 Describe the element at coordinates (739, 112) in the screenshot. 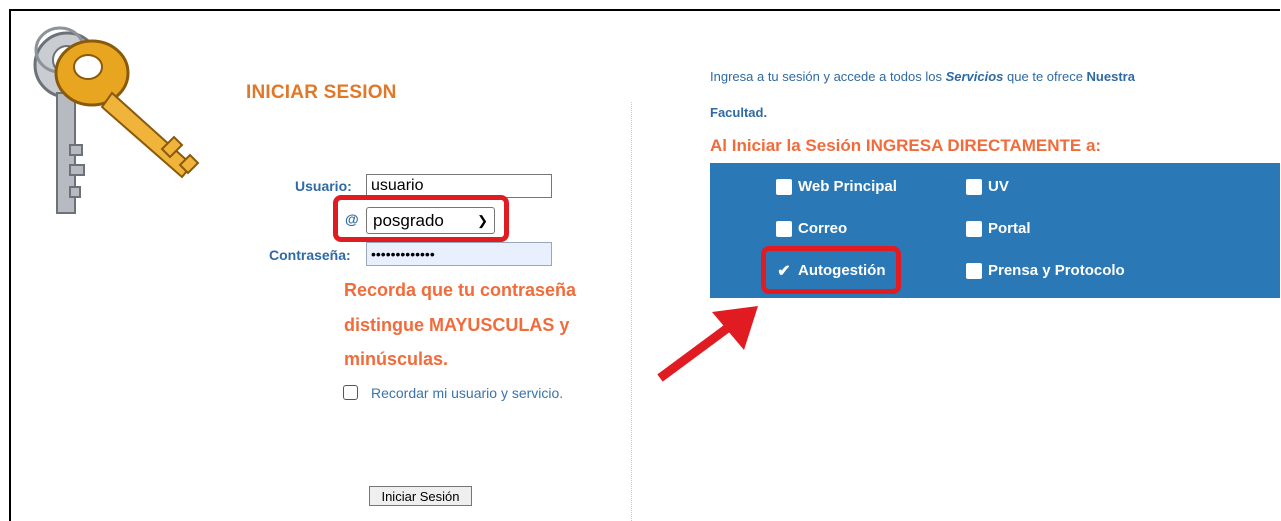

I see `intro-text-line2: Facultad.` at that location.